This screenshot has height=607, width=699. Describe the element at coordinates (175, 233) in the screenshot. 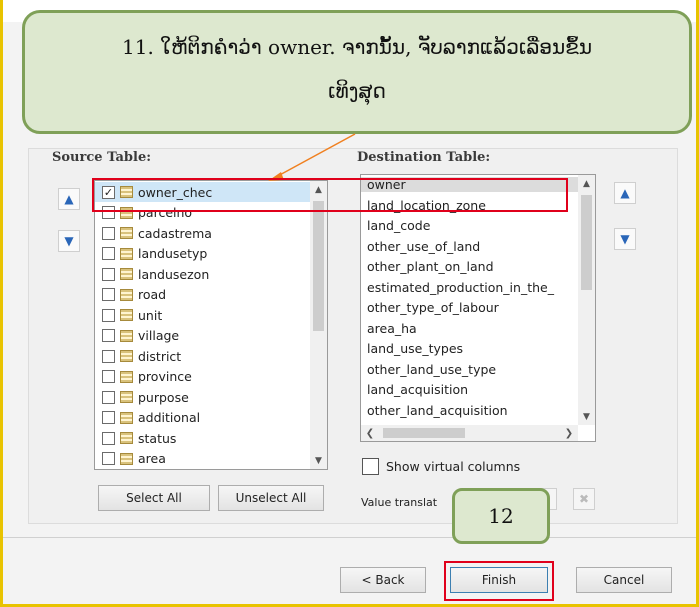

I see `table-name: cadastrema` at that location.